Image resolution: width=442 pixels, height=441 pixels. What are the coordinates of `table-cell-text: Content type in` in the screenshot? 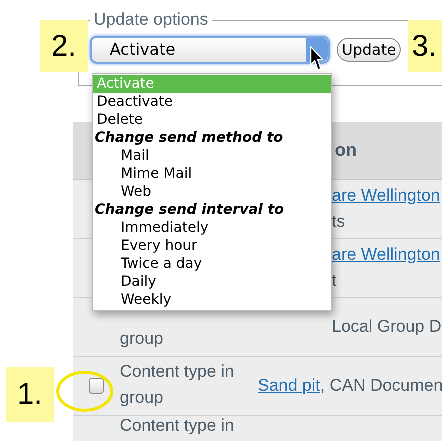 It's located at (178, 426).